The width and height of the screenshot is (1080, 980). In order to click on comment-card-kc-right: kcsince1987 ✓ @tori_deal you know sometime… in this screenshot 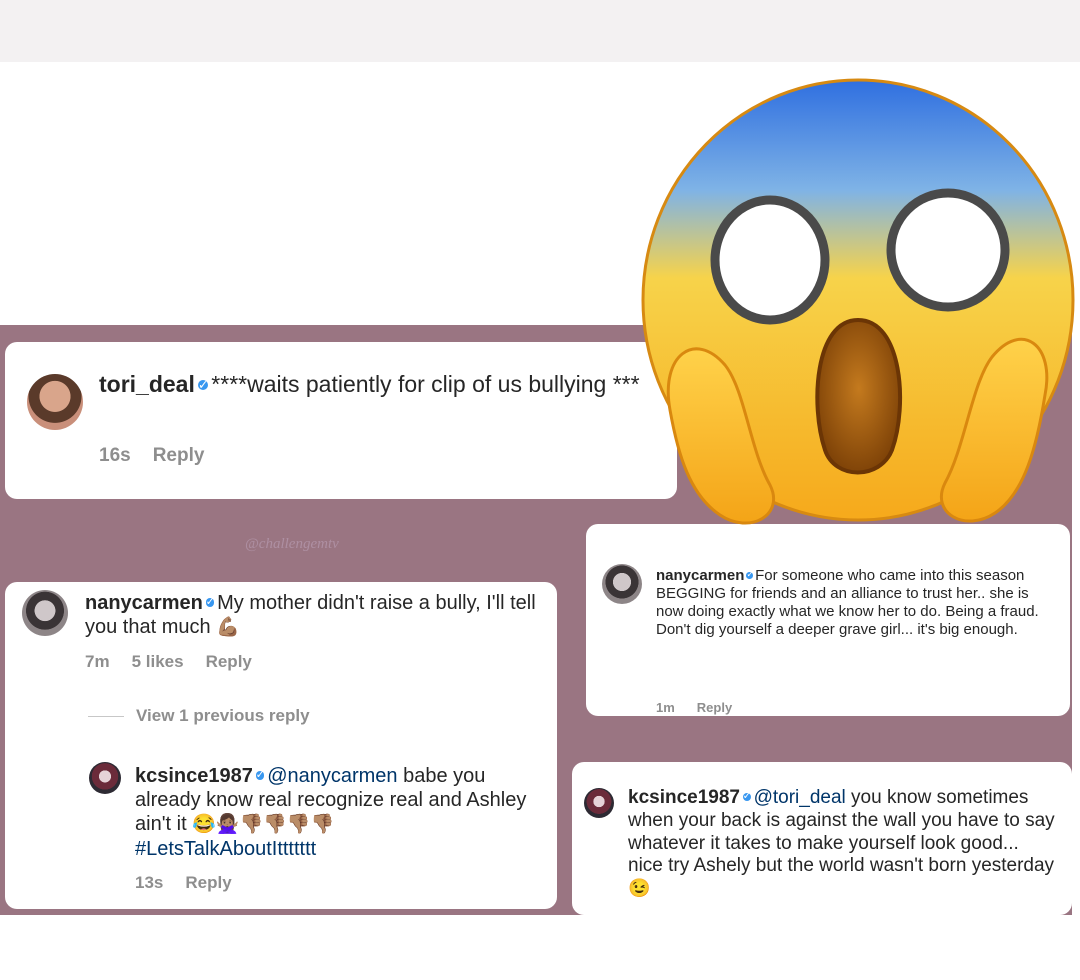, I will do `click(822, 838)`.